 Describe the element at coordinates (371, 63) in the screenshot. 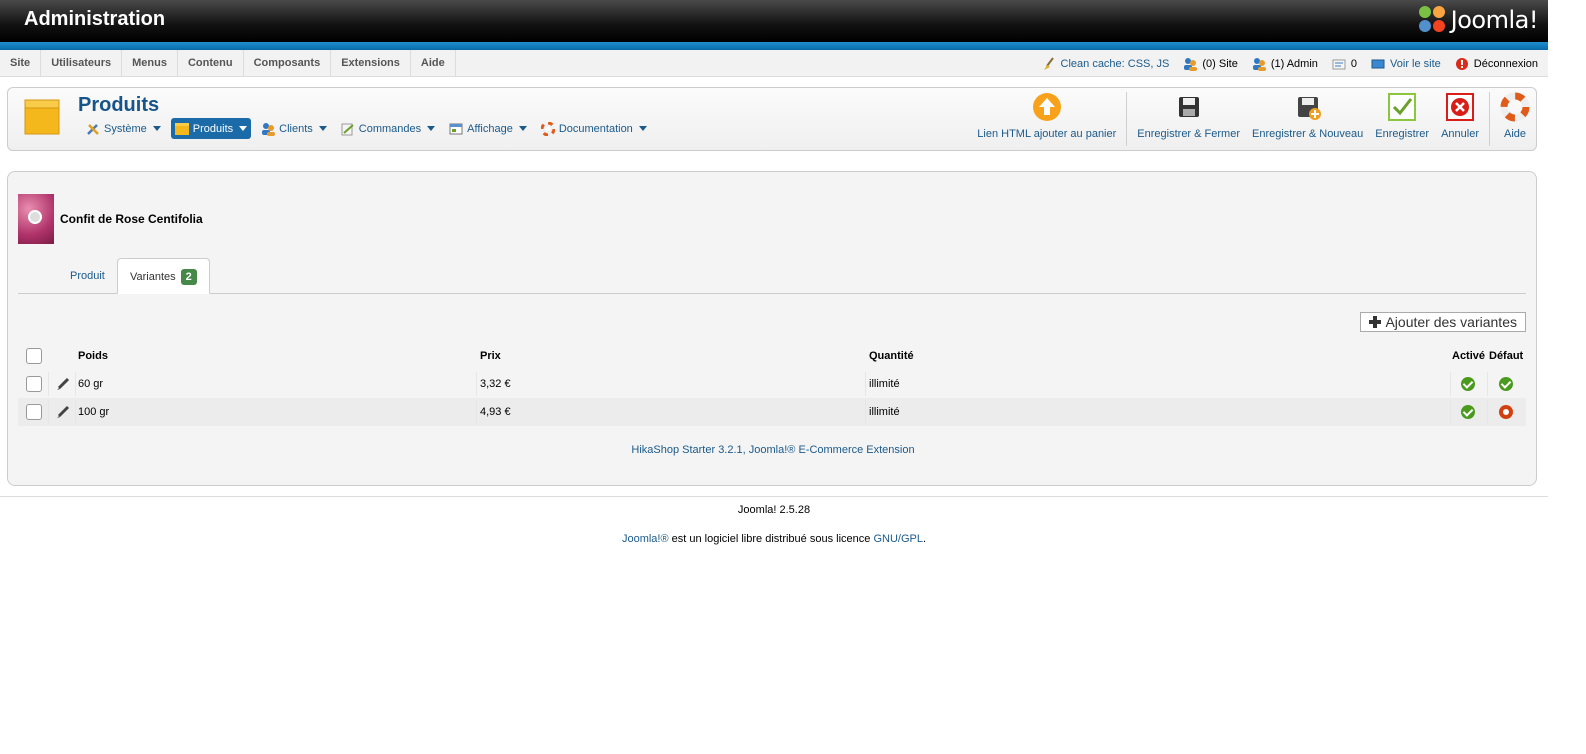

I see `menu-extensions: Extensions` at that location.